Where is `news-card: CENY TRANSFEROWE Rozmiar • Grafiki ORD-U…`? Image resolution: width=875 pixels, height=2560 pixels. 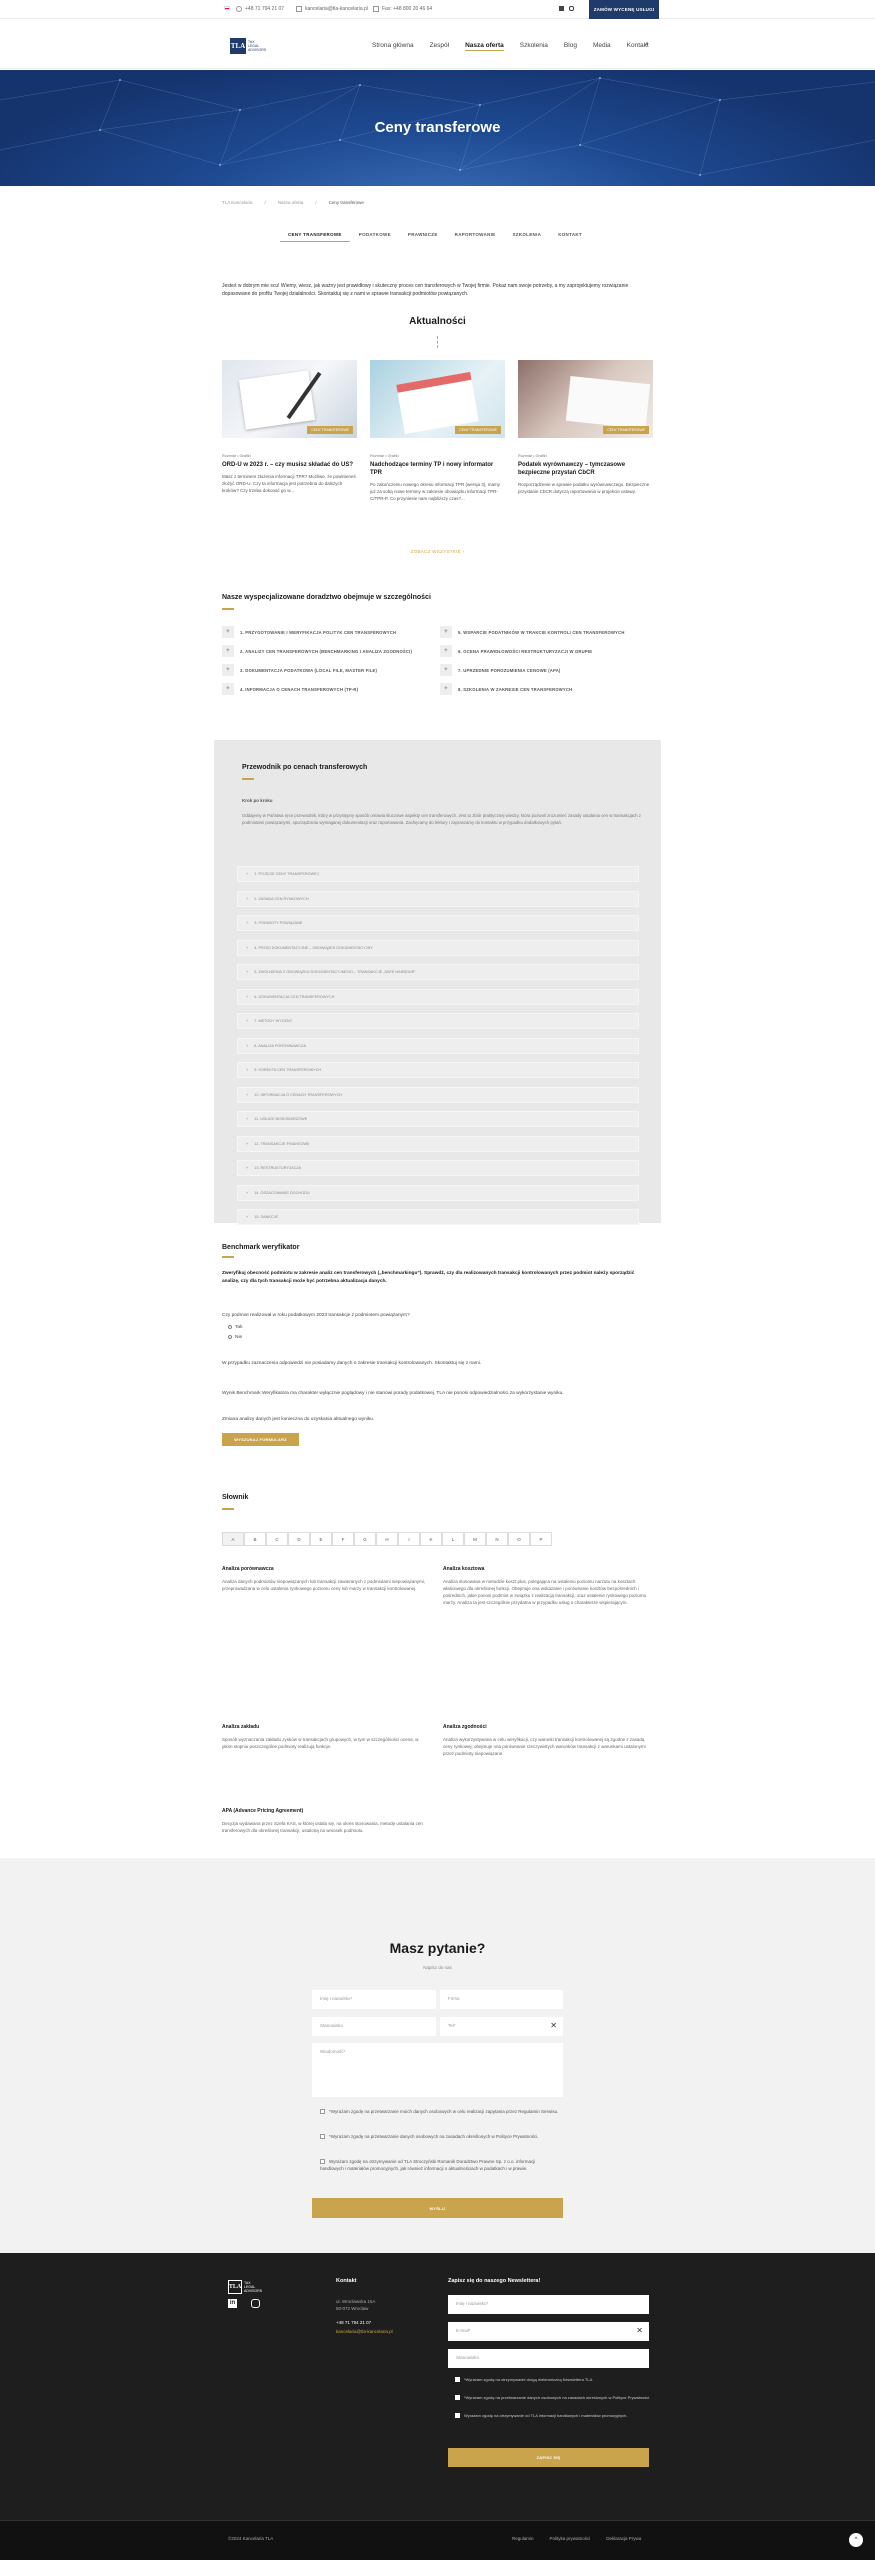 news-card: CENY TRANSFEROWE Rozmiar • Grafiki ORD-U… is located at coordinates (289, 440).